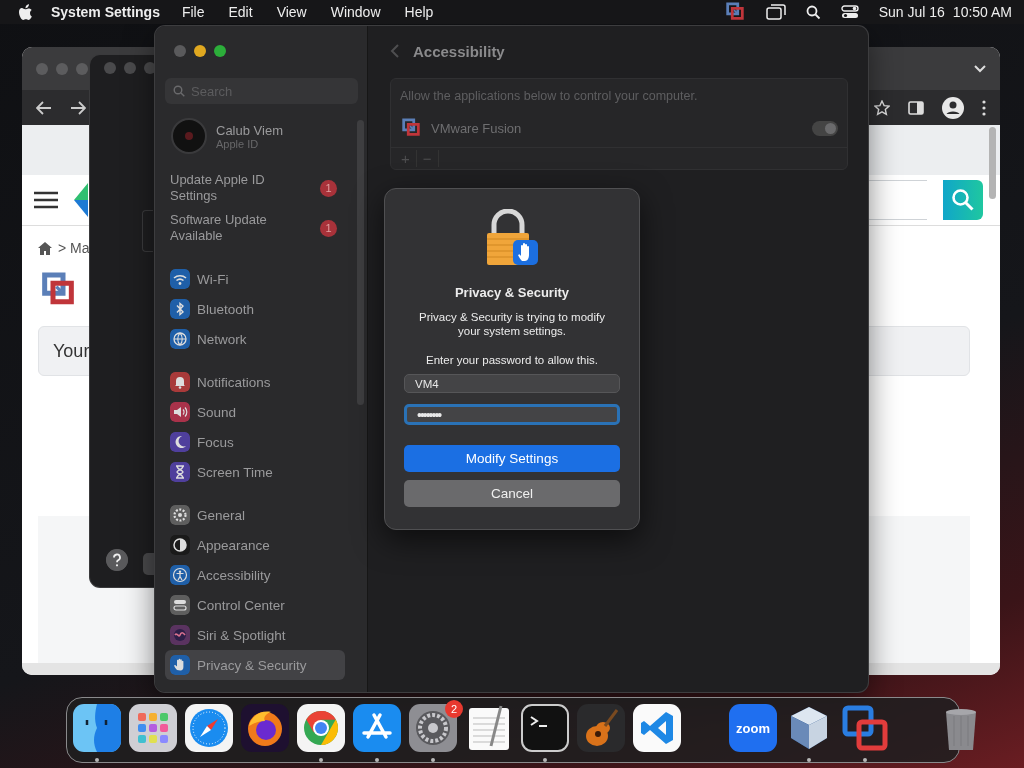  What do you see at coordinates (476, 128) in the screenshot?
I see `app-name: VMware Fusion` at bounding box center [476, 128].